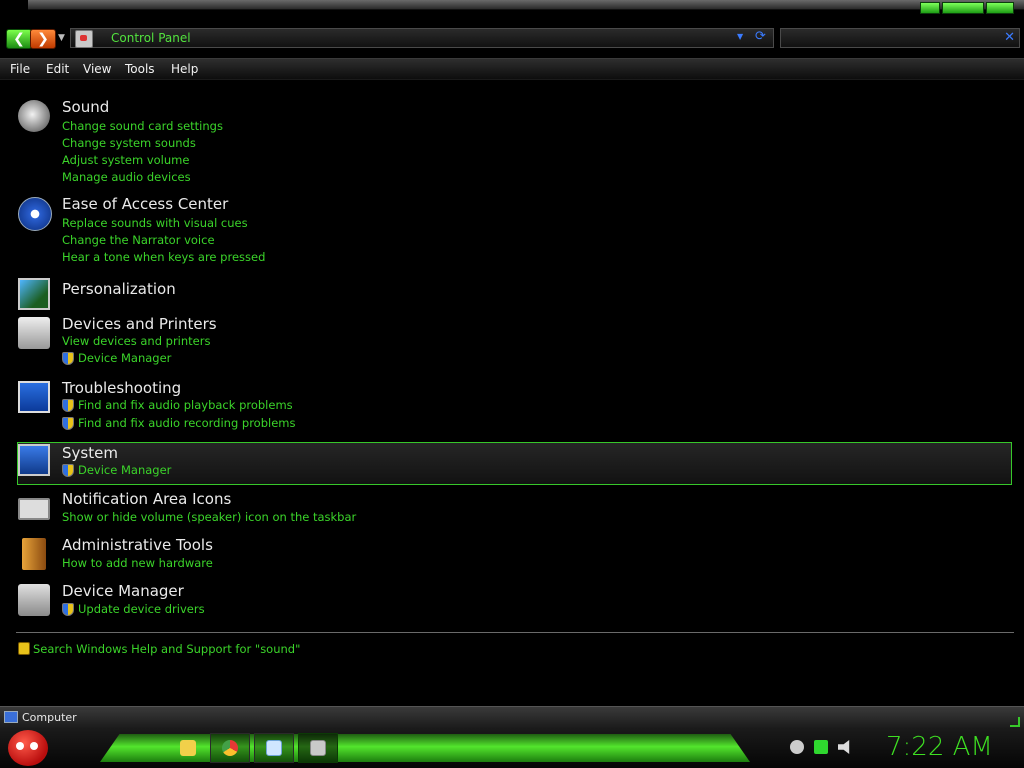  Describe the element at coordinates (900, 38) in the screenshot. I see `search-input: ✕` at that location.